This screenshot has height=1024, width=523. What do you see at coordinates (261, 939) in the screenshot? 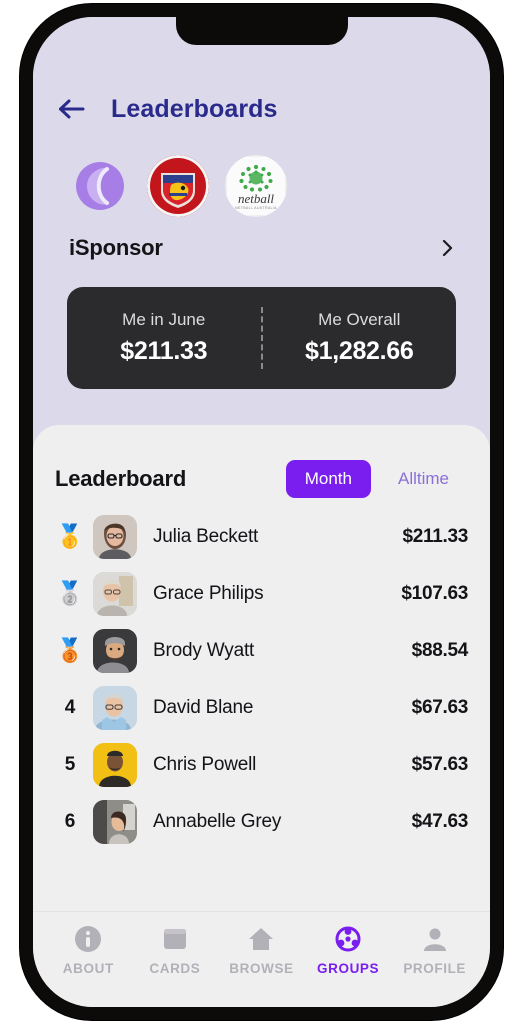
I see `home-icon` at bounding box center [261, 939].